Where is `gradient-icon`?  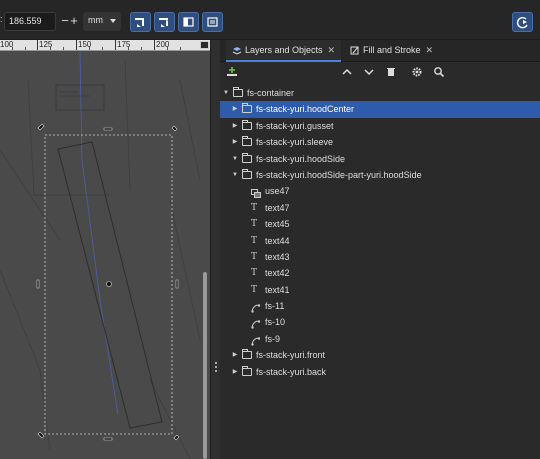 gradient-icon is located at coordinates (188, 22).